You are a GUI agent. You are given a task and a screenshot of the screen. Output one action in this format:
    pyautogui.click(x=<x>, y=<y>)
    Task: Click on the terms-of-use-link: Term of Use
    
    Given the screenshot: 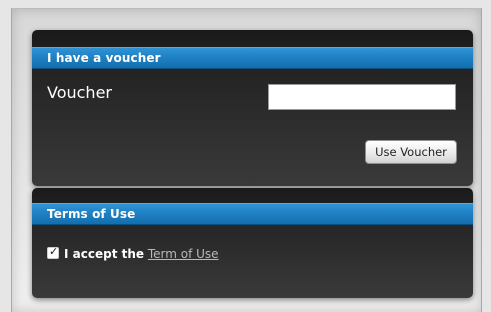 What is the action you would take?
    pyautogui.click(x=183, y=254)
    